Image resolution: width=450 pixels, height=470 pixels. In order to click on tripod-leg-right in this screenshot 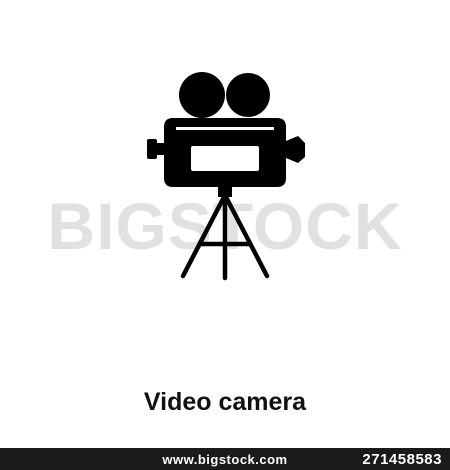, I will do `click(246, 236)`.